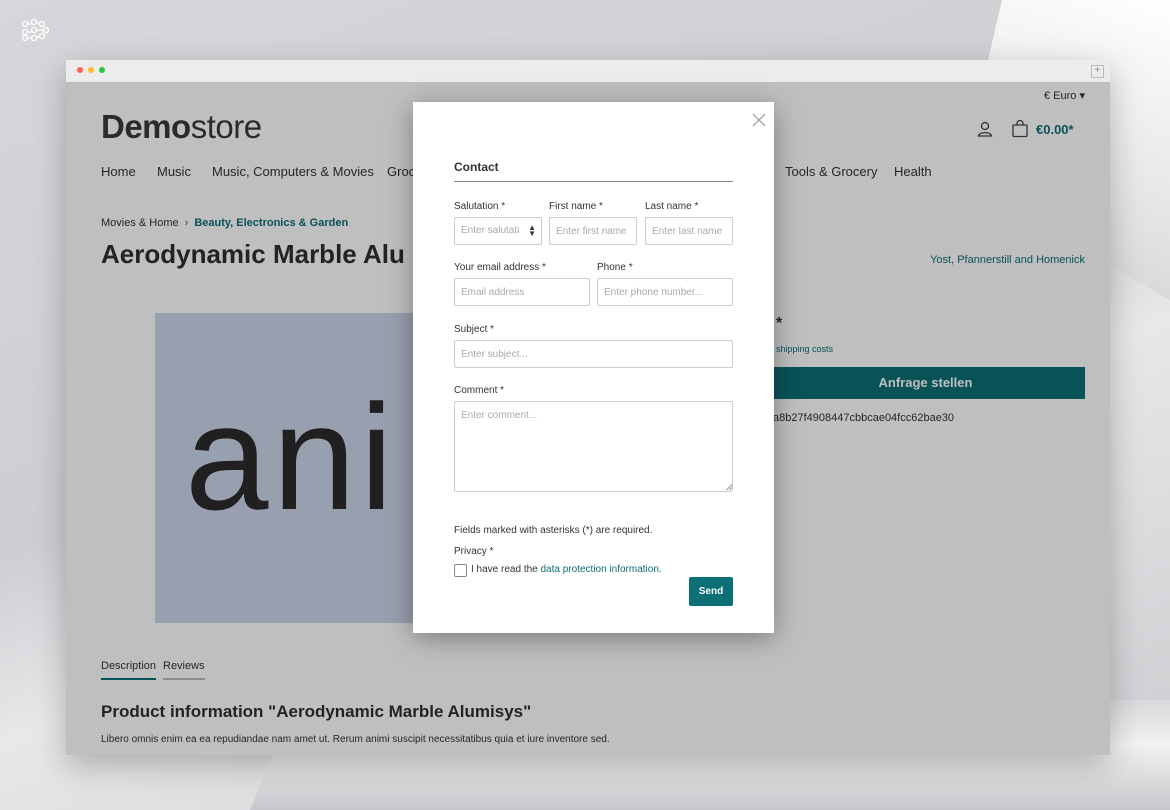 The image size is (1170, 810). Describe the element at coordinates (759, 120) in the screenshot. I see `close-icon` at that location.